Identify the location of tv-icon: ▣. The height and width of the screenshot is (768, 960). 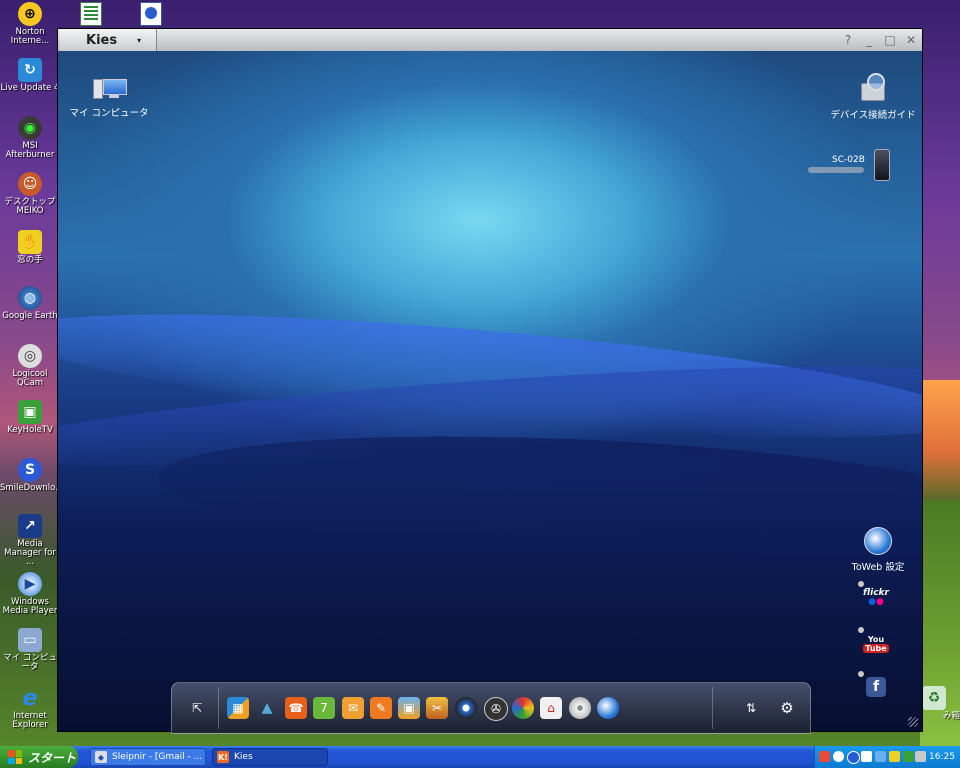
(30, 412).